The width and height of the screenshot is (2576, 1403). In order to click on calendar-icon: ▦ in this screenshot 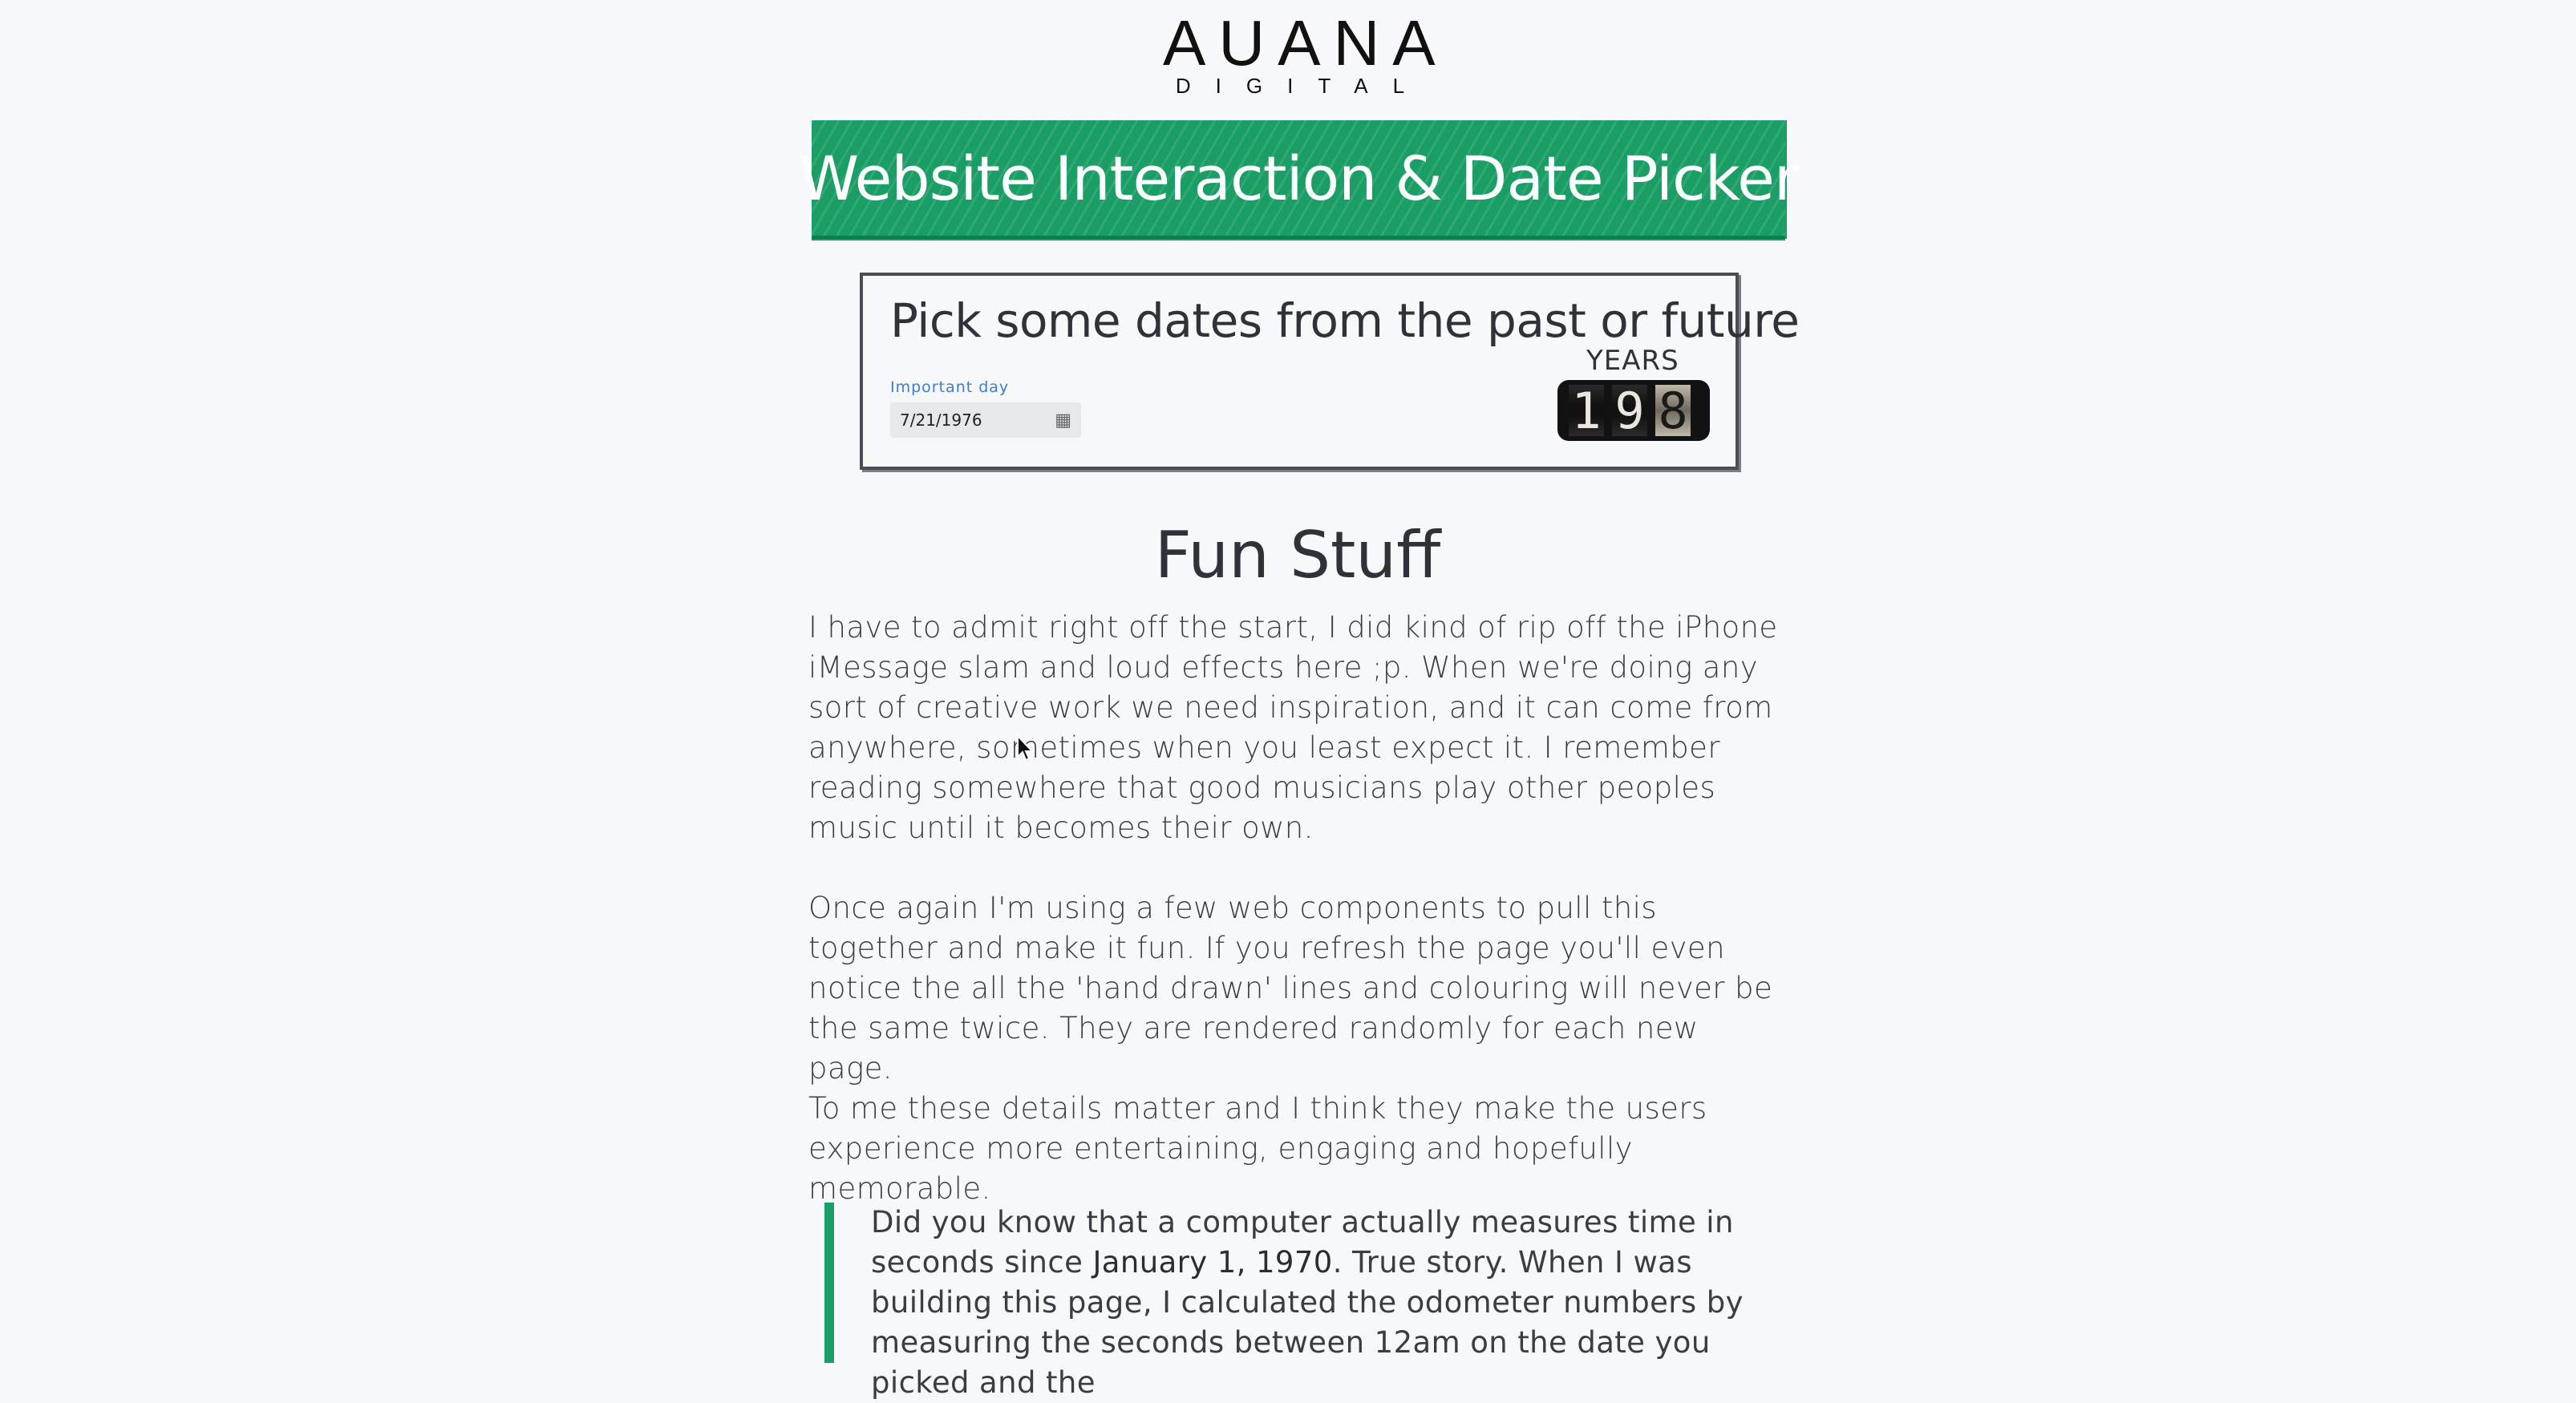, I will do `click(1063, 420)`.